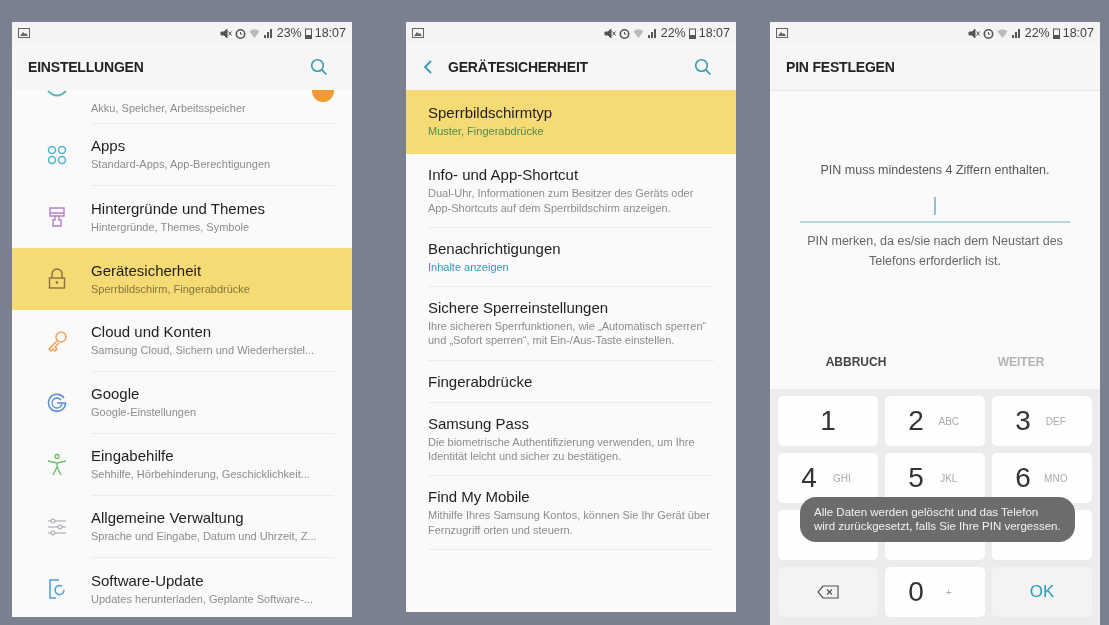  What do you see at coordinates (147, 270) in the screenshot?
I see `item-title: Gerätesicherheit` at bounding box center [147, 270].